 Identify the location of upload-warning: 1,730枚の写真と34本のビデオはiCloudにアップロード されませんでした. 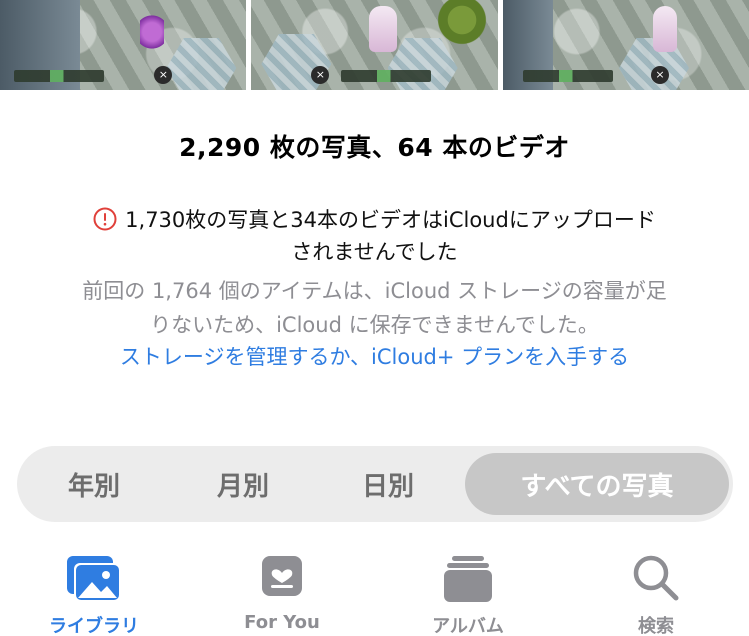
(374, 236).